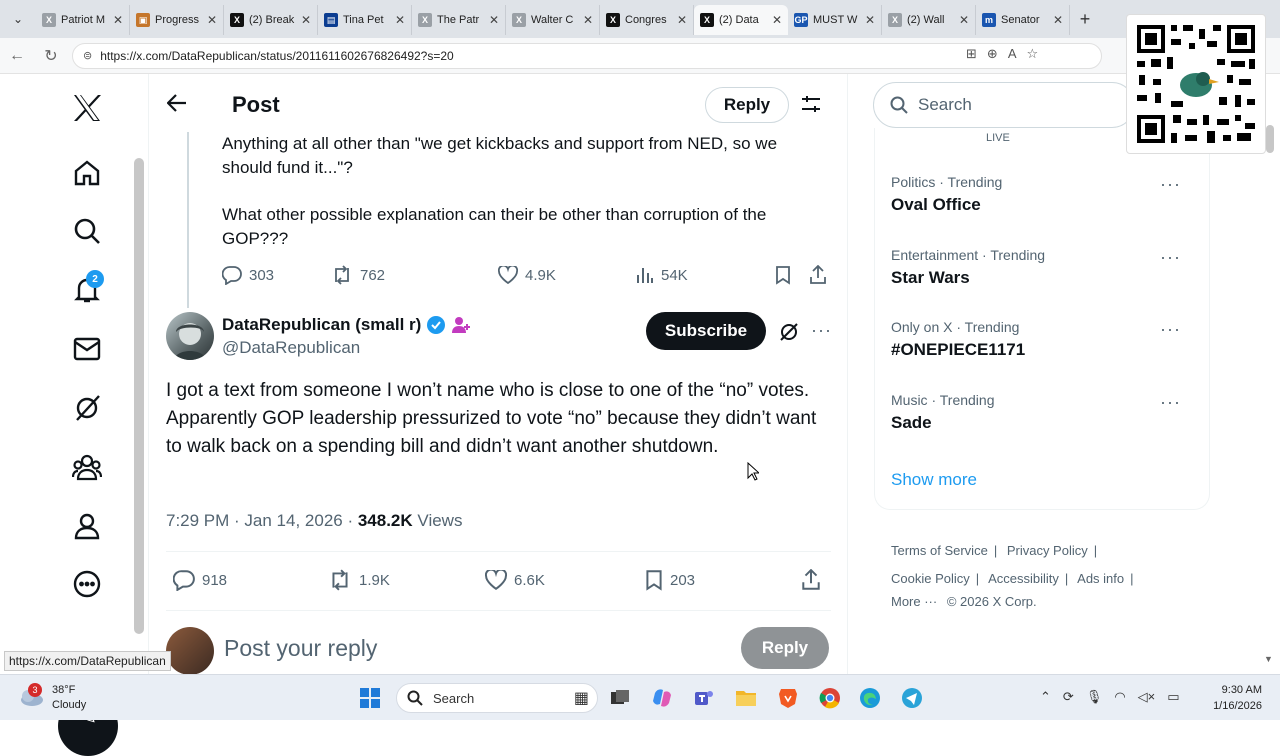  What do you see at coordinates (662, 275) in the screenshot?
I see `views-action: 54K` at bounding box center [662, 275].